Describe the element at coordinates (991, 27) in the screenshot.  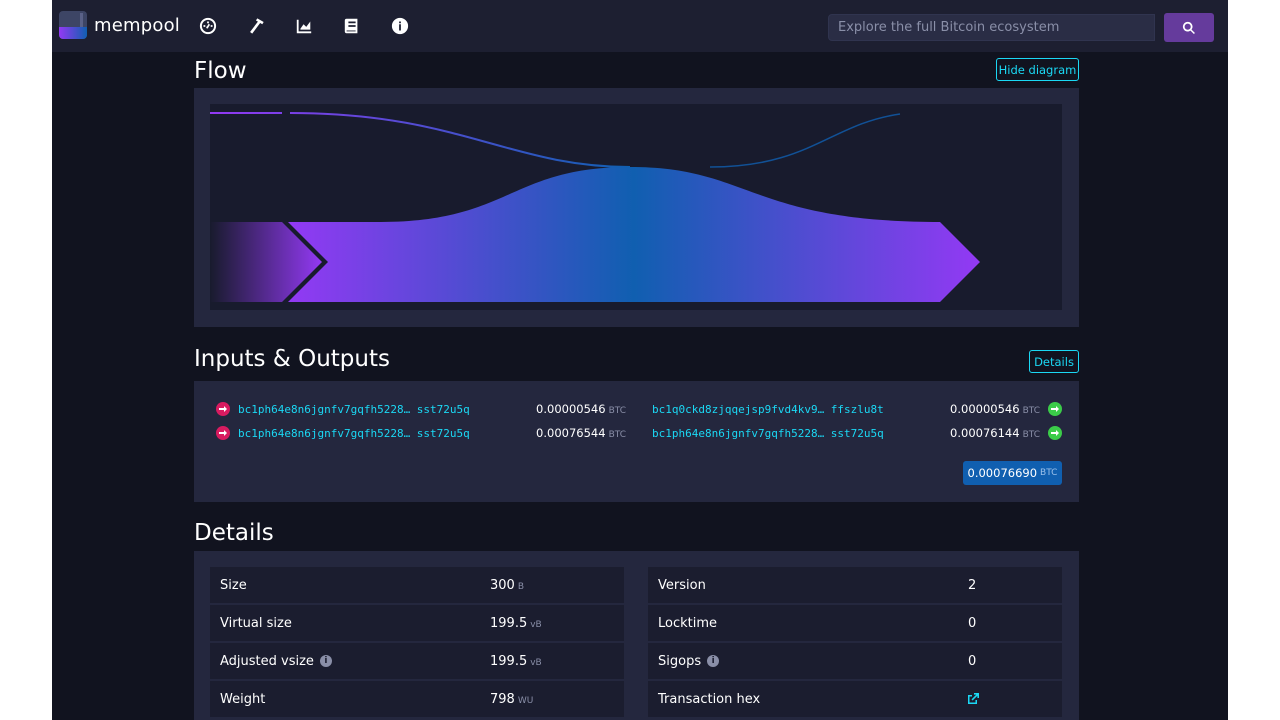
I see `search-input` at that location.